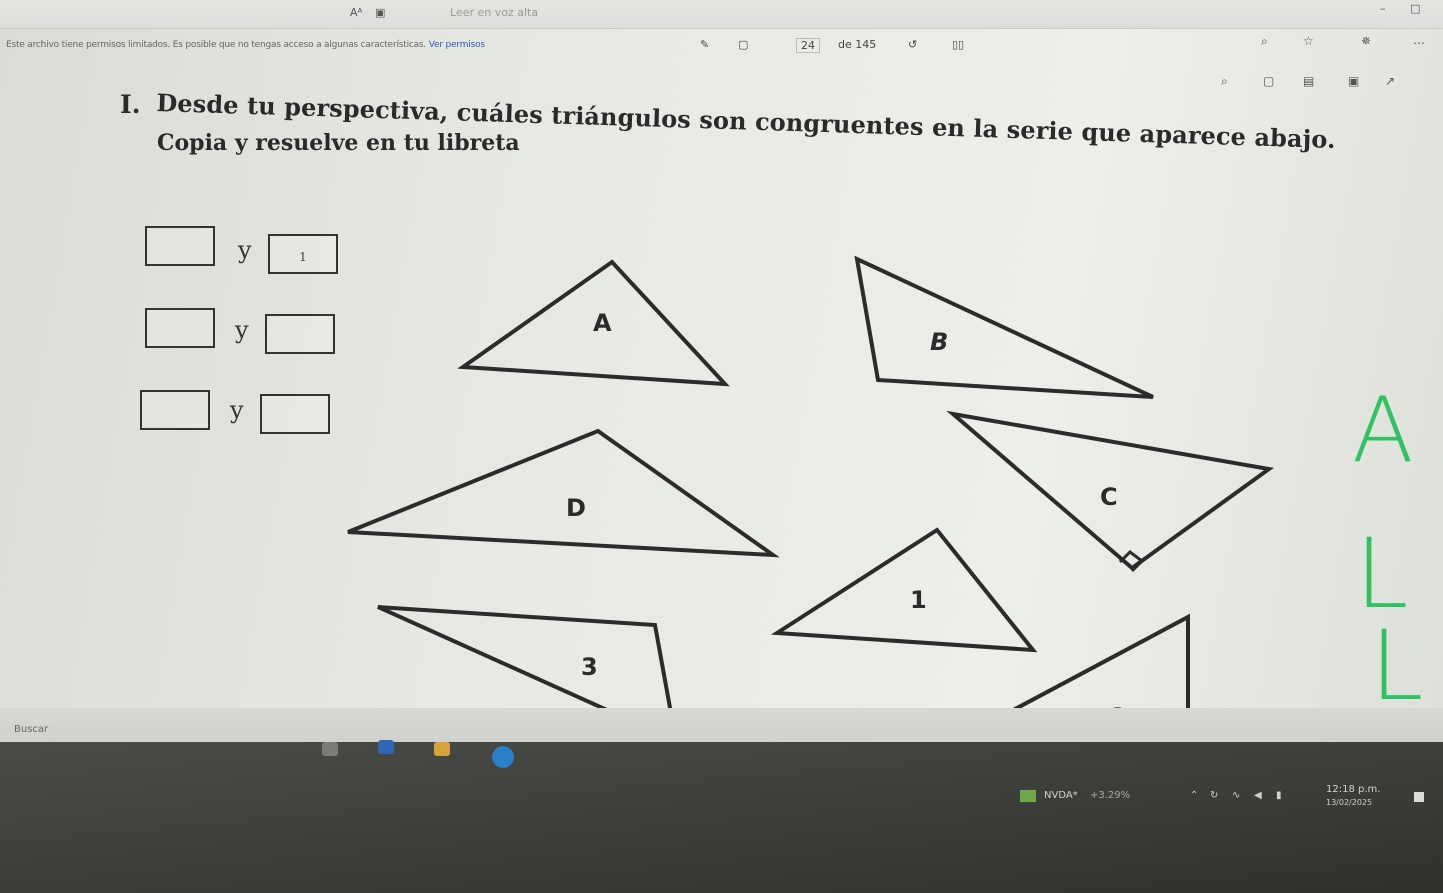  Describe the element at coordinates (1004, 327) in the screenshot. I see `triangle-b` at that location.